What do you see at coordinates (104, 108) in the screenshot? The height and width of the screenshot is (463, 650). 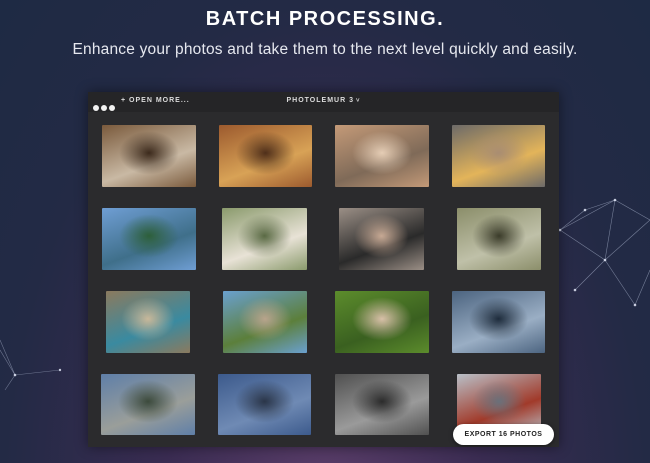 I see `minimize-dot-icon` at bounding box center [104, 108].